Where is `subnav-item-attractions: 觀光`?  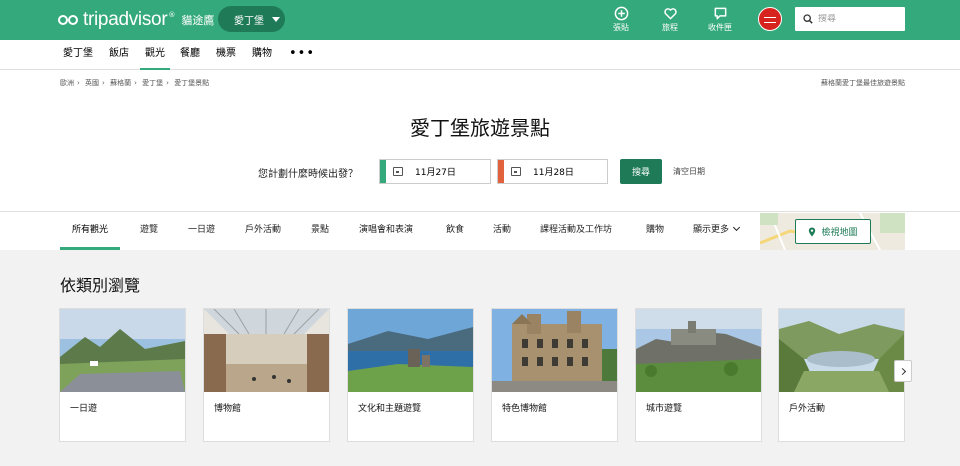
subnav-item-attractions: 觀光 is located at coordinates (155, 55).